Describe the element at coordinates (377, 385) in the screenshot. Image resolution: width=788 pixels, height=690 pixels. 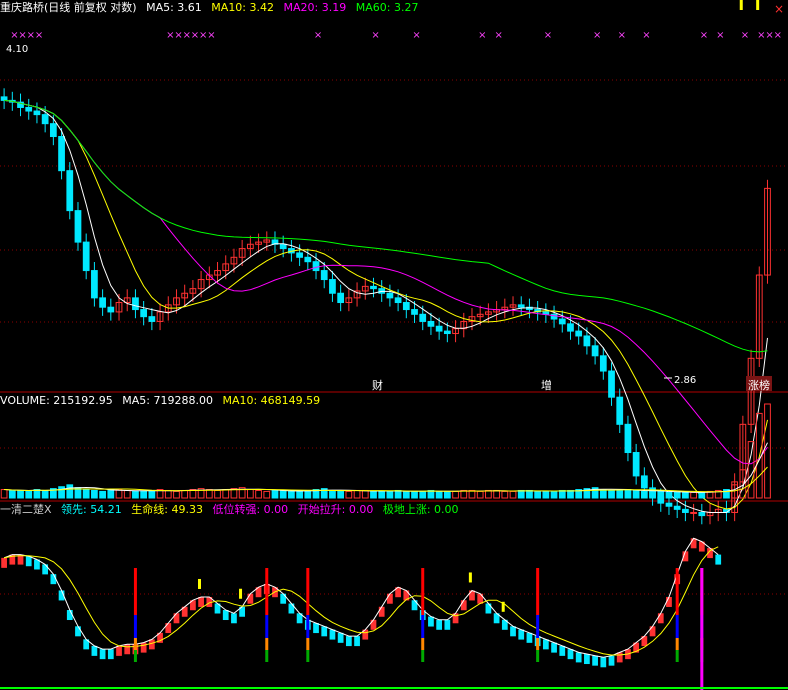
I see `tag-cai: 财` at that location.